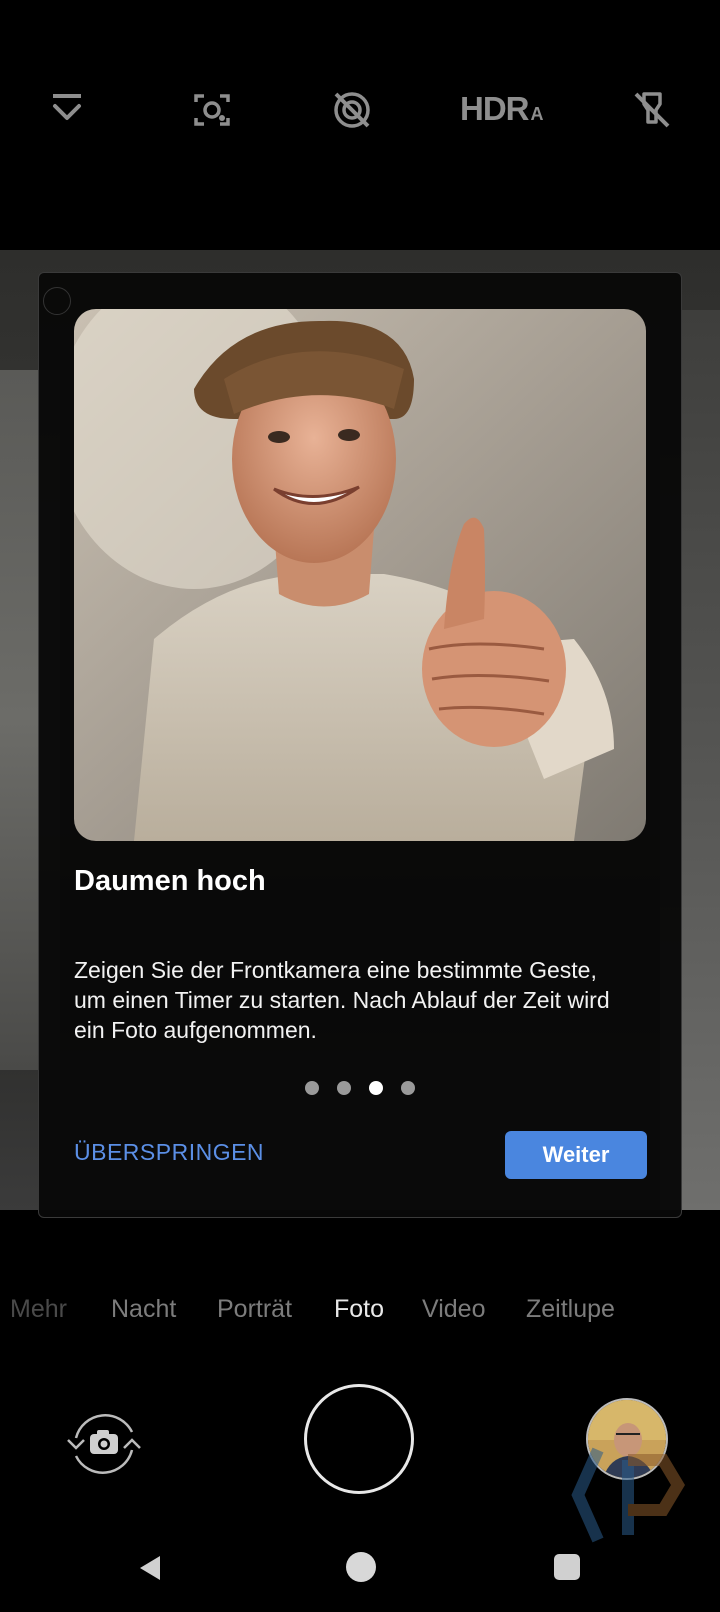  I want to click on shutter-button, so click(359, 1439).